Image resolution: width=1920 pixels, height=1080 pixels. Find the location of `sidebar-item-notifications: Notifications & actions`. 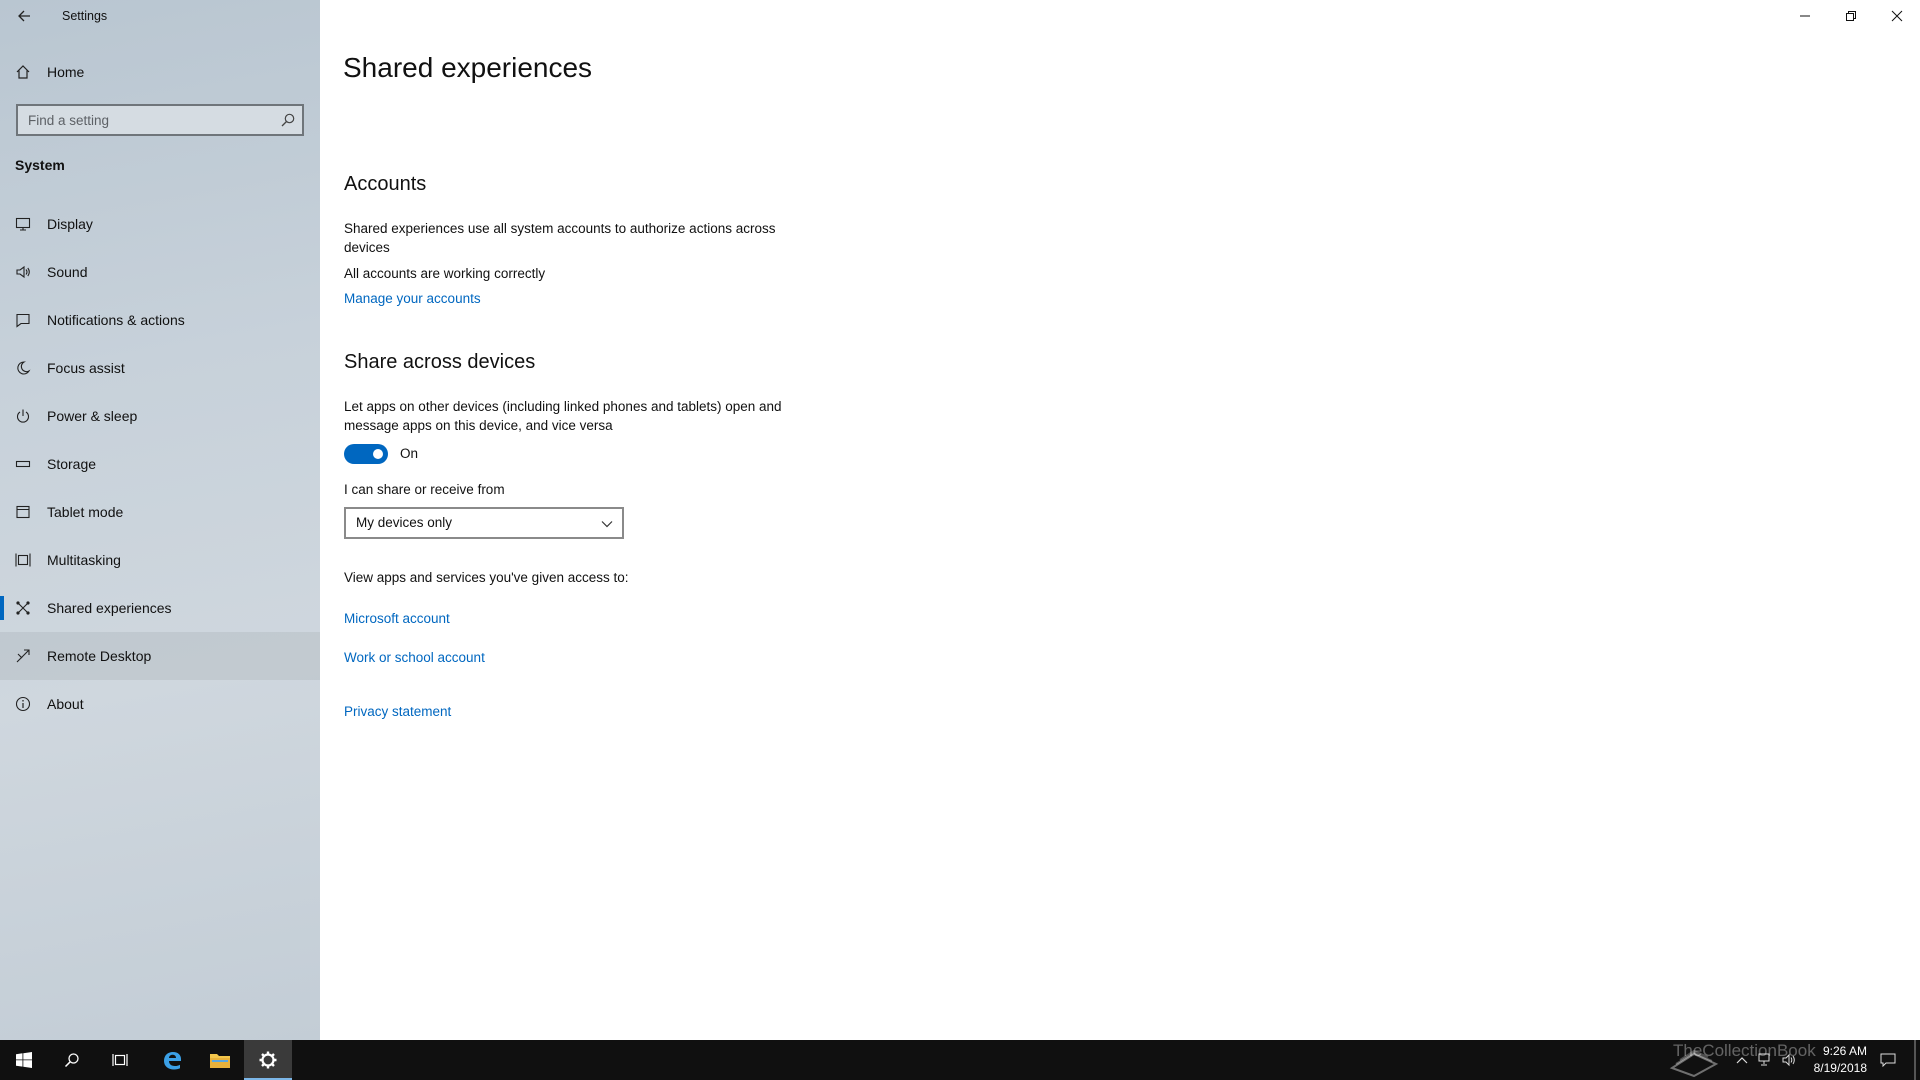

sidebar-item-notifications: Notifications & actions is located at coordinates (160, 320).